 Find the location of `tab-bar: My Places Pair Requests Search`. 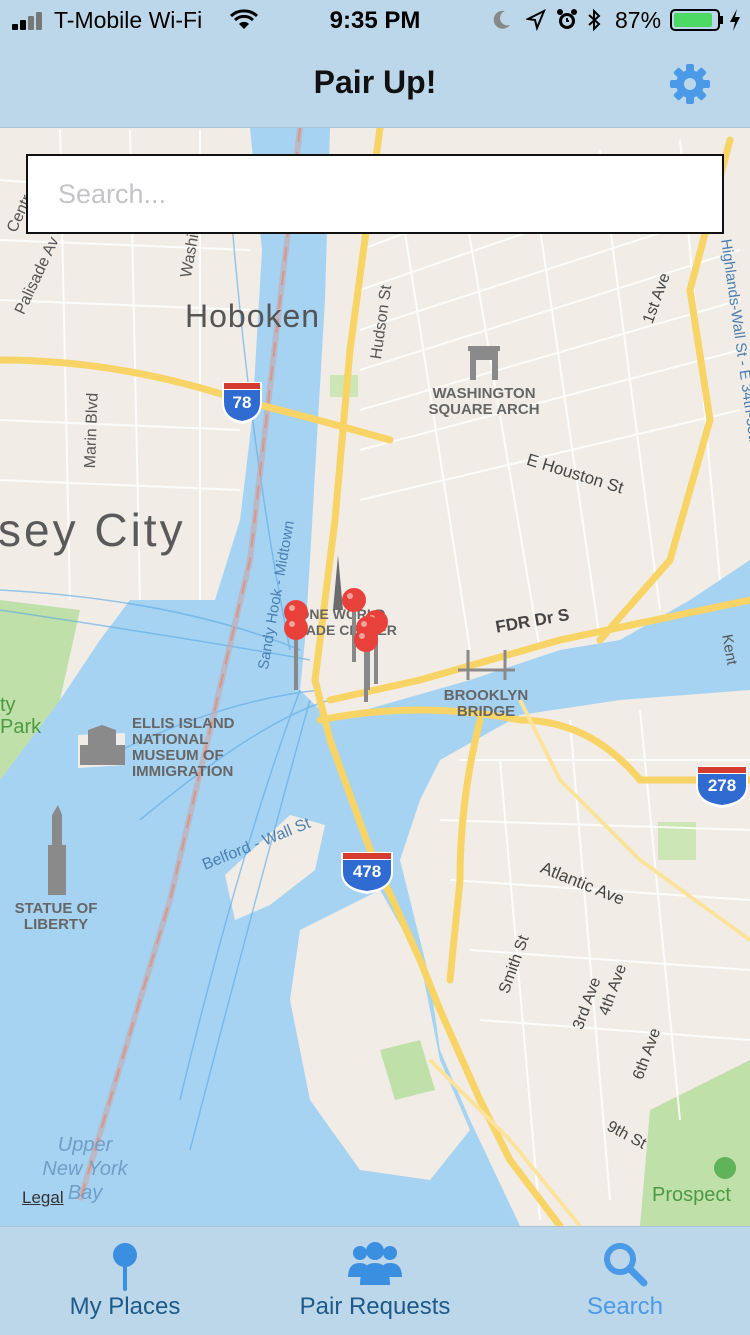

tab-bar: My Places Pair Requests Search is located at coordinates (375, 1280).